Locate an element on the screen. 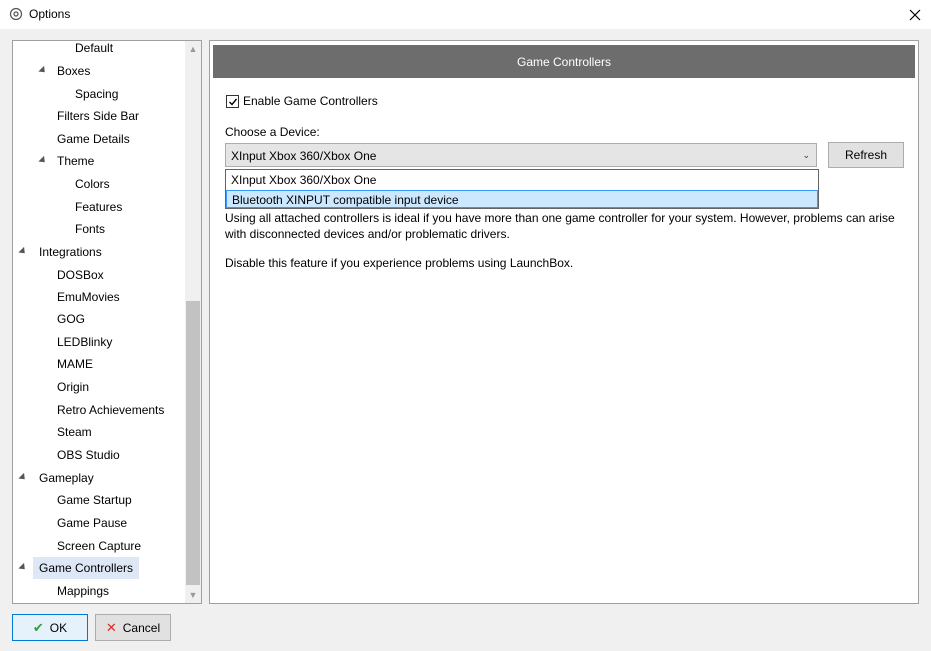 Image resolution: width=931 pixels, height=651 pixels. tree-item-colors: Colors is located at coordinates (92, 184).